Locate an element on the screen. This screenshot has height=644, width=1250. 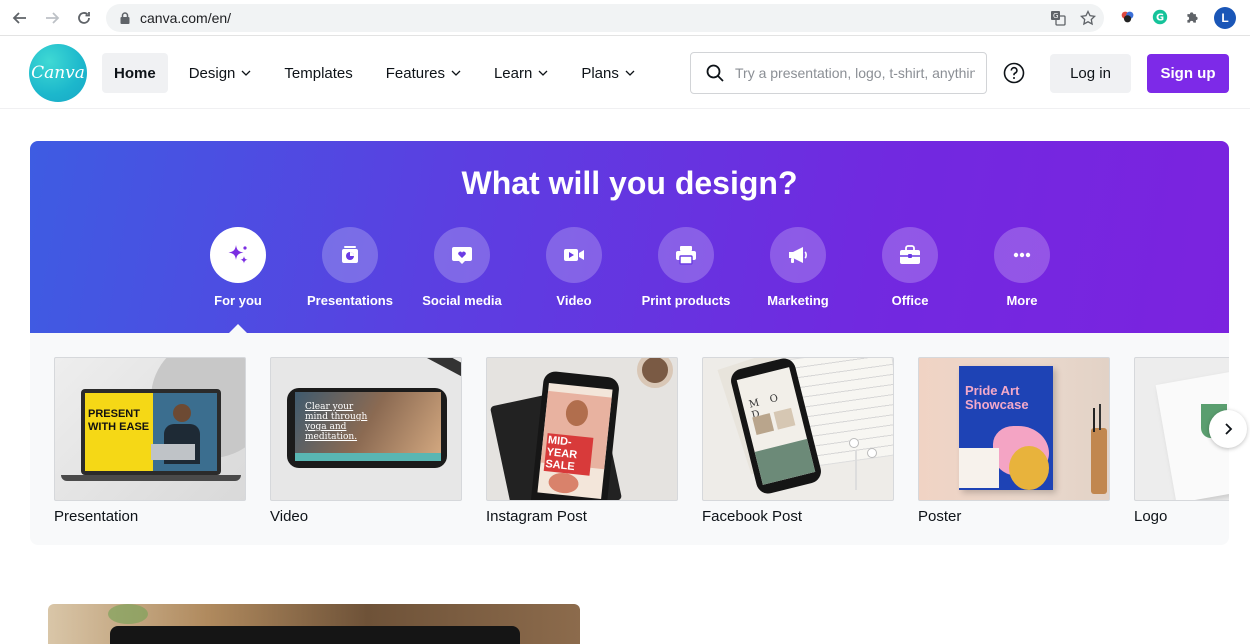
category-office: Office is located at coordinates (910, 267).